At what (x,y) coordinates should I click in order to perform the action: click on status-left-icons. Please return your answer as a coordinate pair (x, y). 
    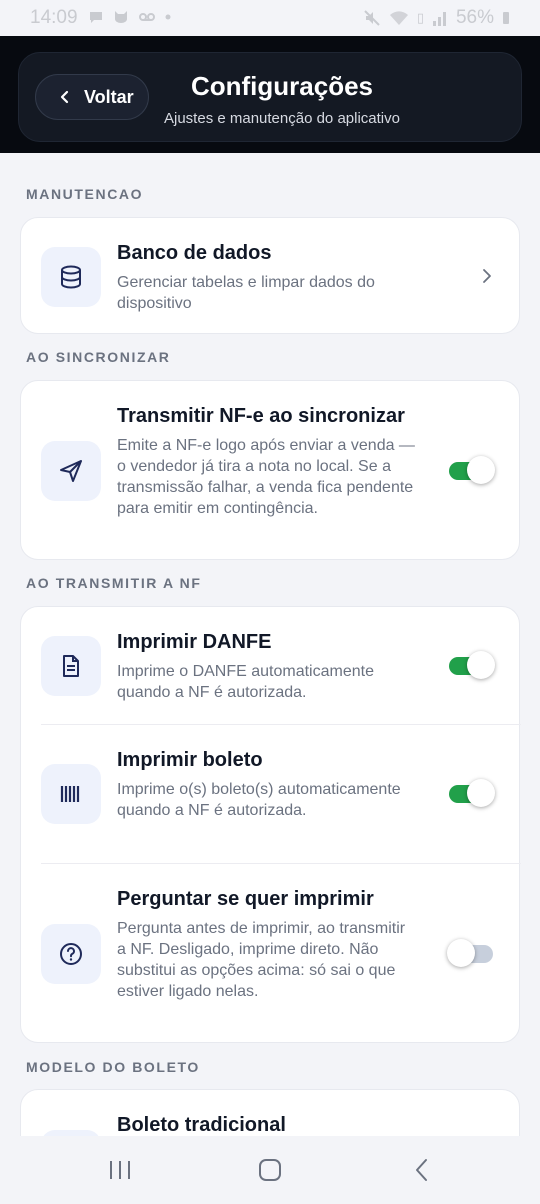
    Looking at the image, I should click on (130, 17).